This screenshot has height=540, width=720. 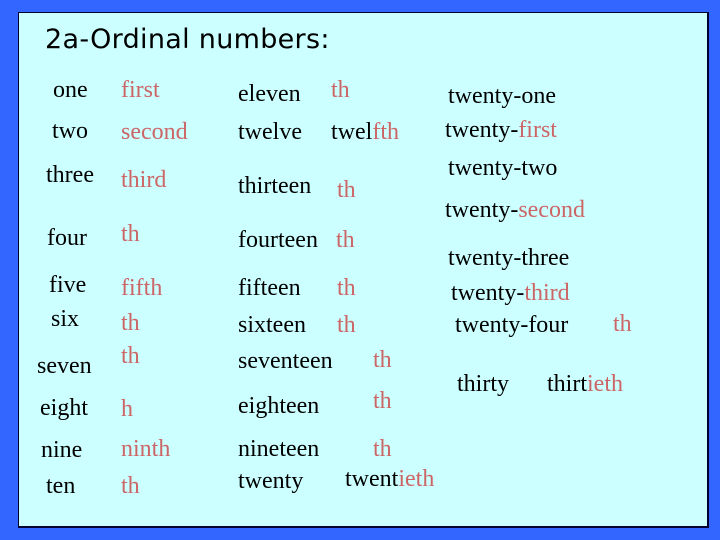 What do you see at coordinates (285, 361) in the screenshot?
I see `cardinal-seventeen: seventeen` at bounding box center [285, 361].